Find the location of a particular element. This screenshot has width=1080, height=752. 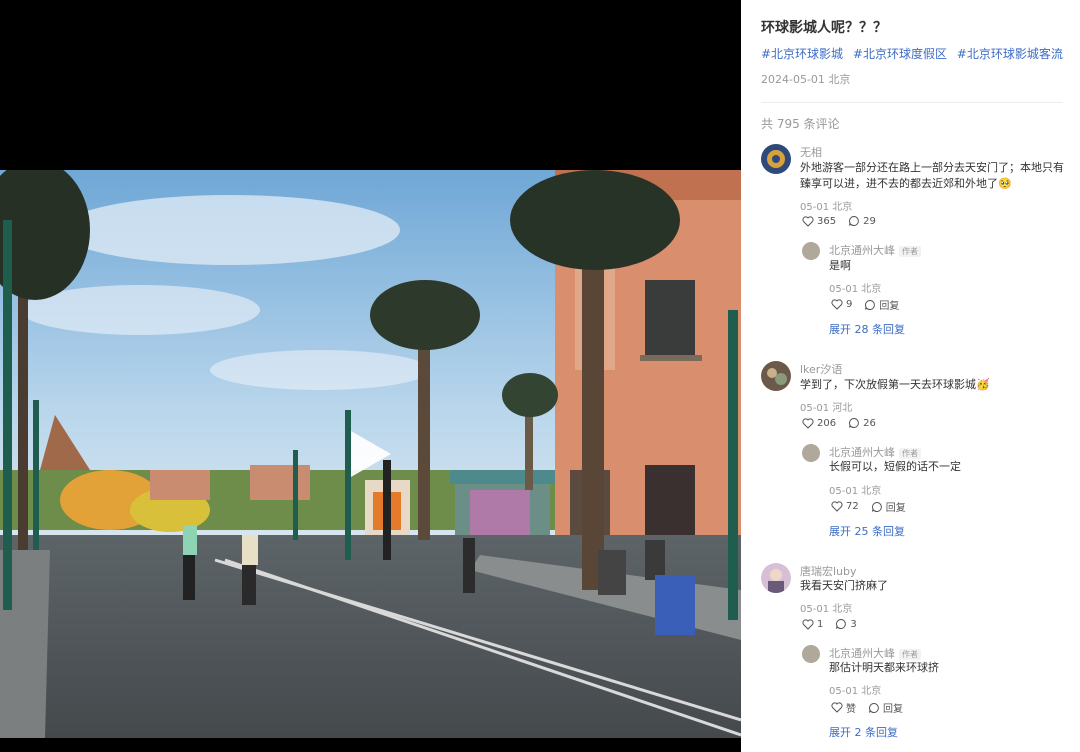

like-count: 72 is located at coordinates (852, 506).